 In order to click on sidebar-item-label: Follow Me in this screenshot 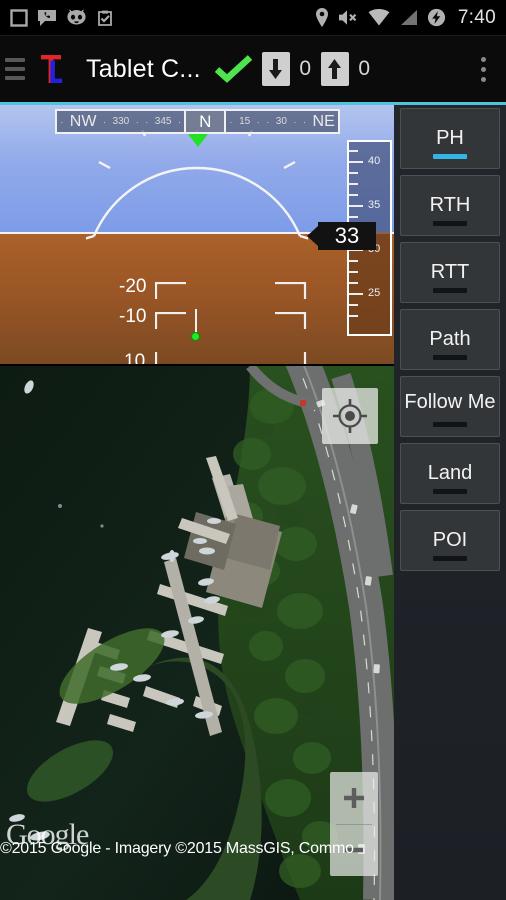, I will do `click(450, 402)`.